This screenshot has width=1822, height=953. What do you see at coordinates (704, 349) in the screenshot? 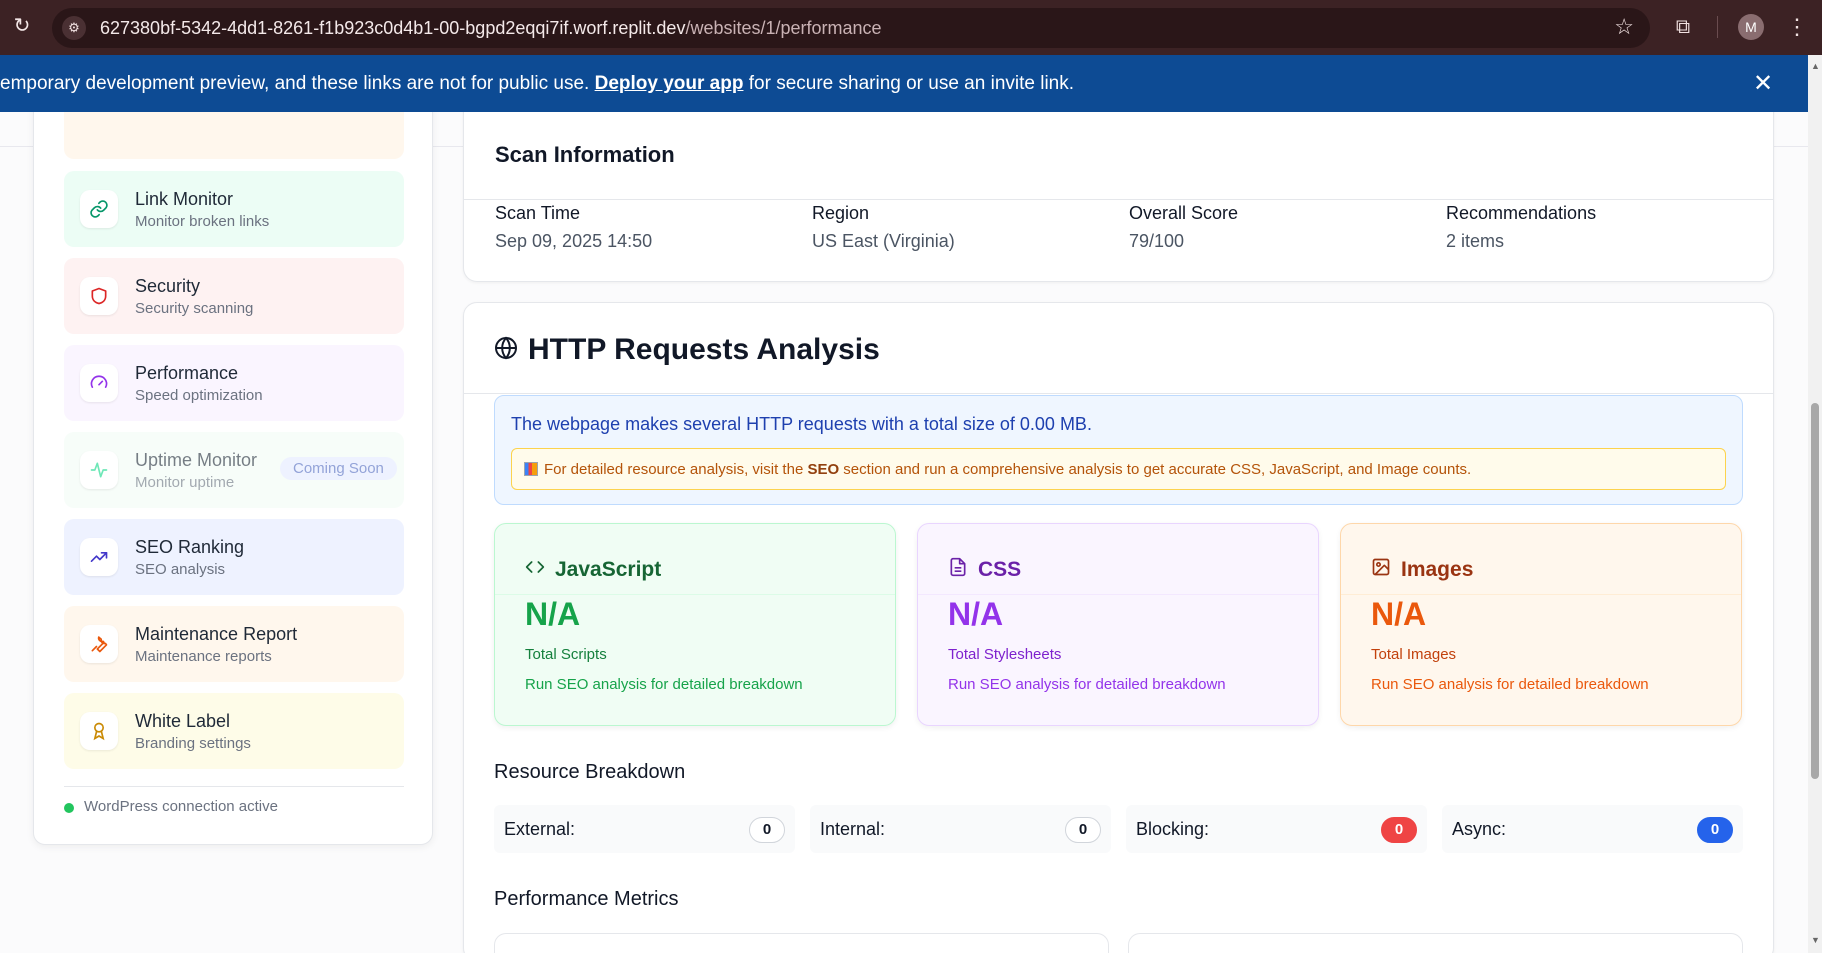
I see `http-title: HTTP Requests Analysis` at bounding box center [704, 349].